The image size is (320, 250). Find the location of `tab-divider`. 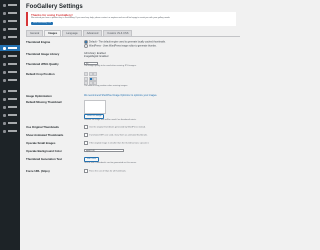

tab-divider is located at coordinates (133, 36).